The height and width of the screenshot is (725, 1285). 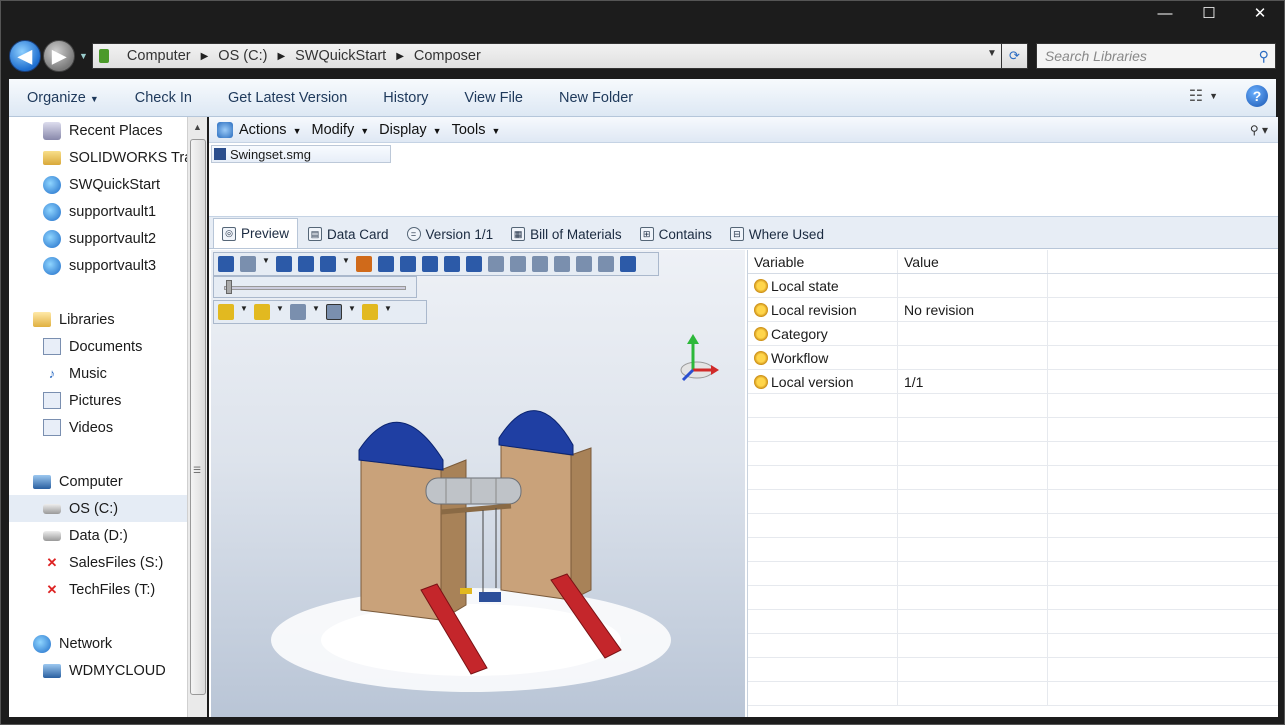 I want to click on nav-item-salesfiles: ✕ SalesFiles (S:), so click(x=98, y=562).